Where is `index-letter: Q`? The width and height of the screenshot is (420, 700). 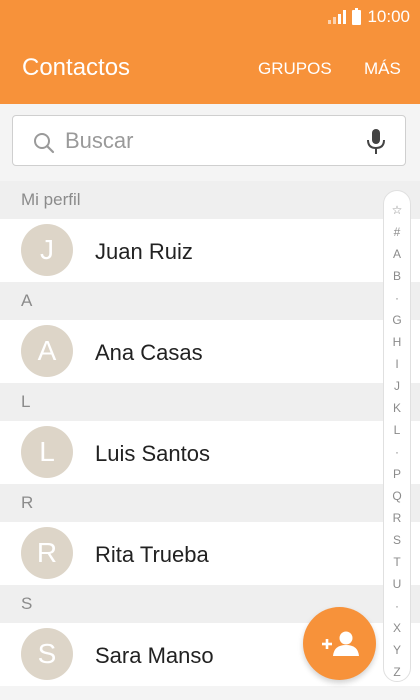 index-letter: Q is located at coordinates (397, 496).